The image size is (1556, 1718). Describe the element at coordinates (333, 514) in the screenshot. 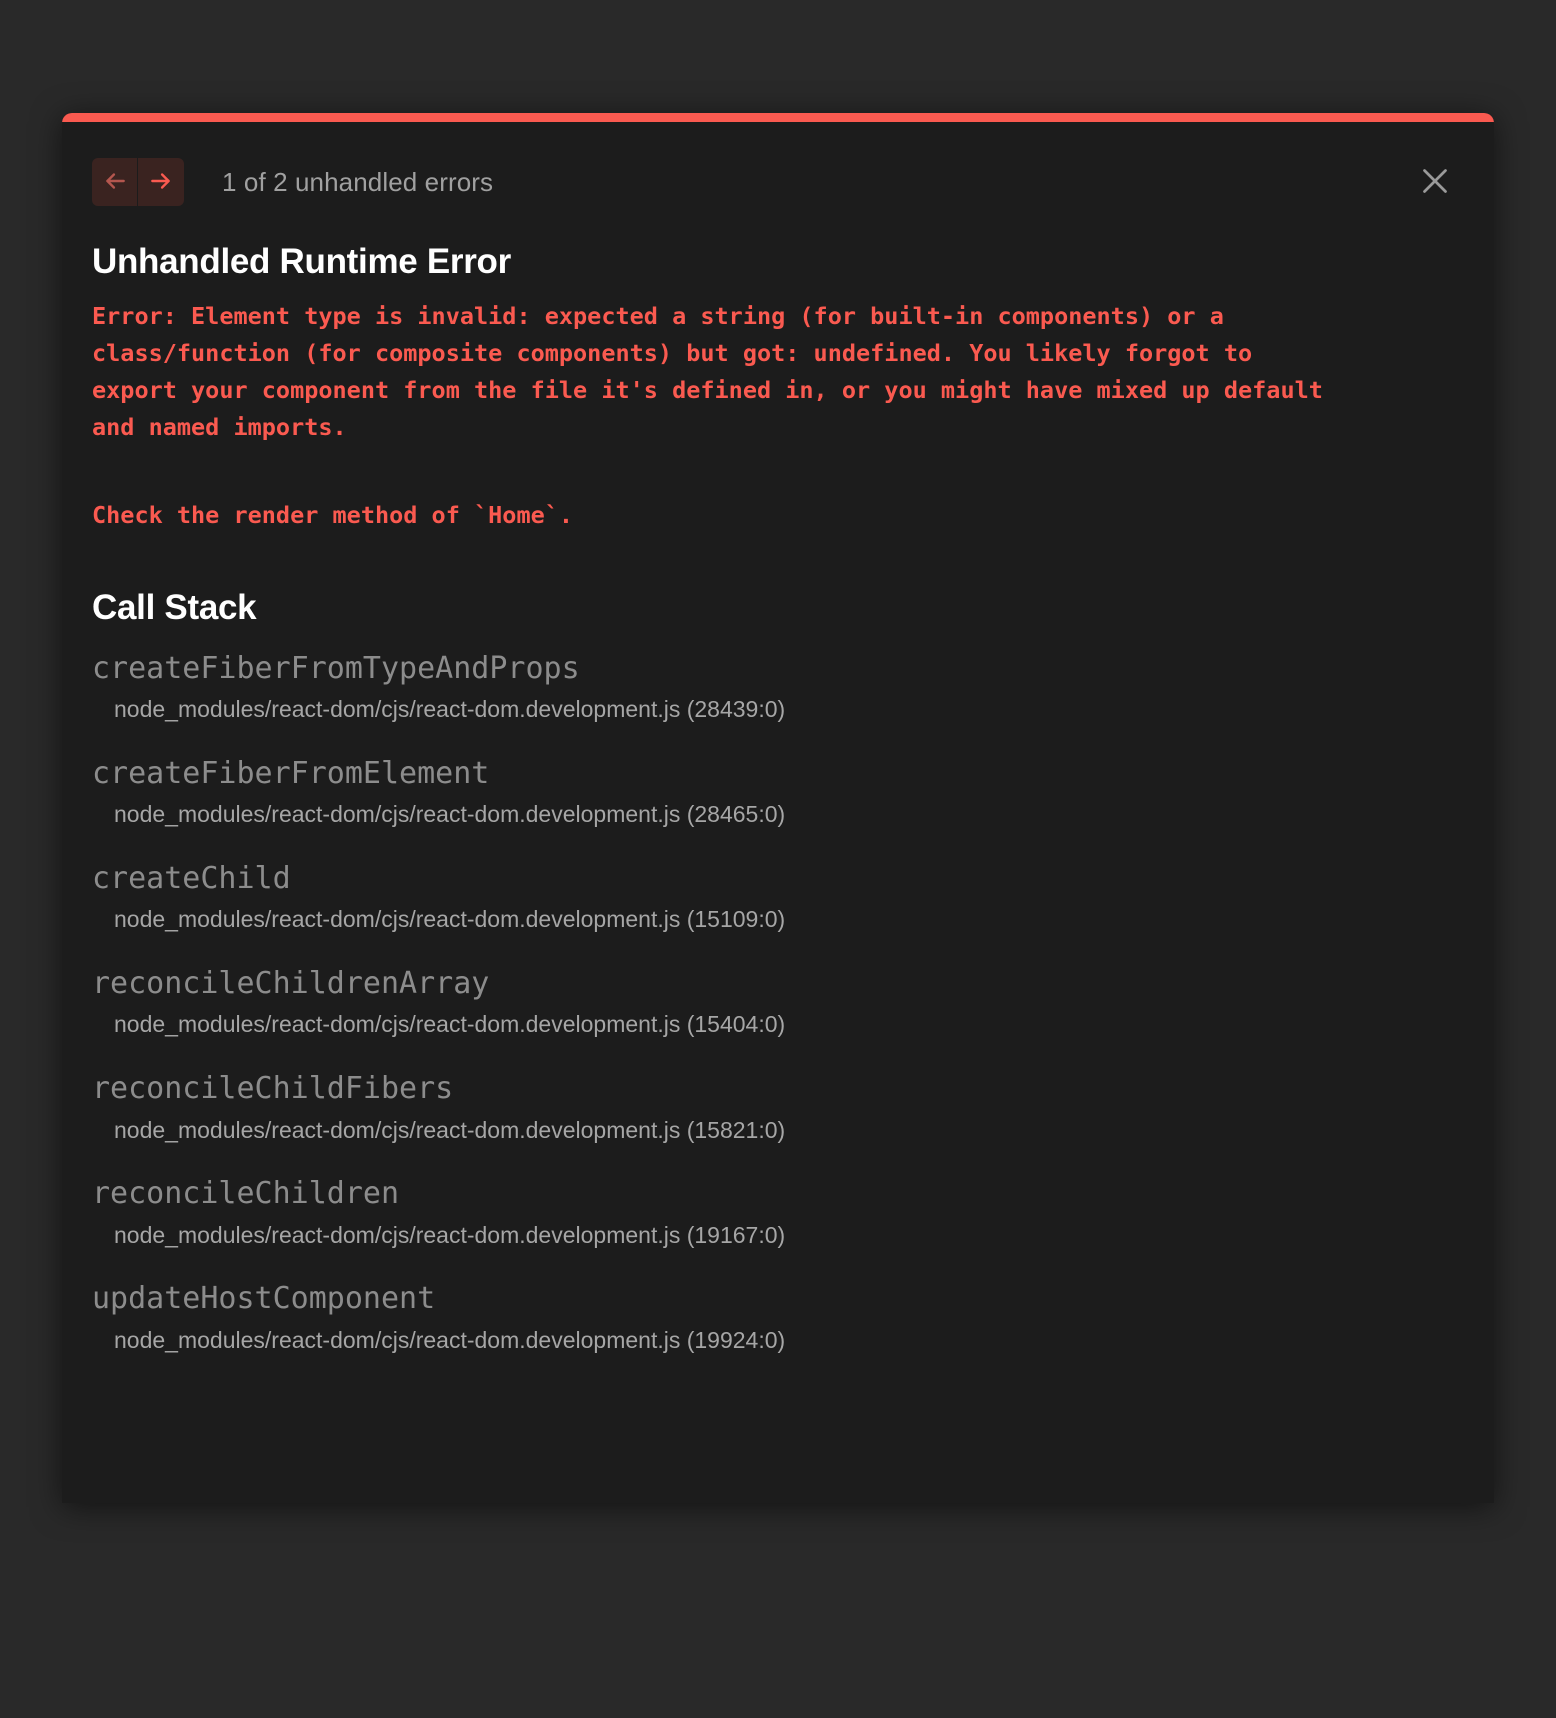

I see `error-hint: Check the render method of `Home`.` at that location.